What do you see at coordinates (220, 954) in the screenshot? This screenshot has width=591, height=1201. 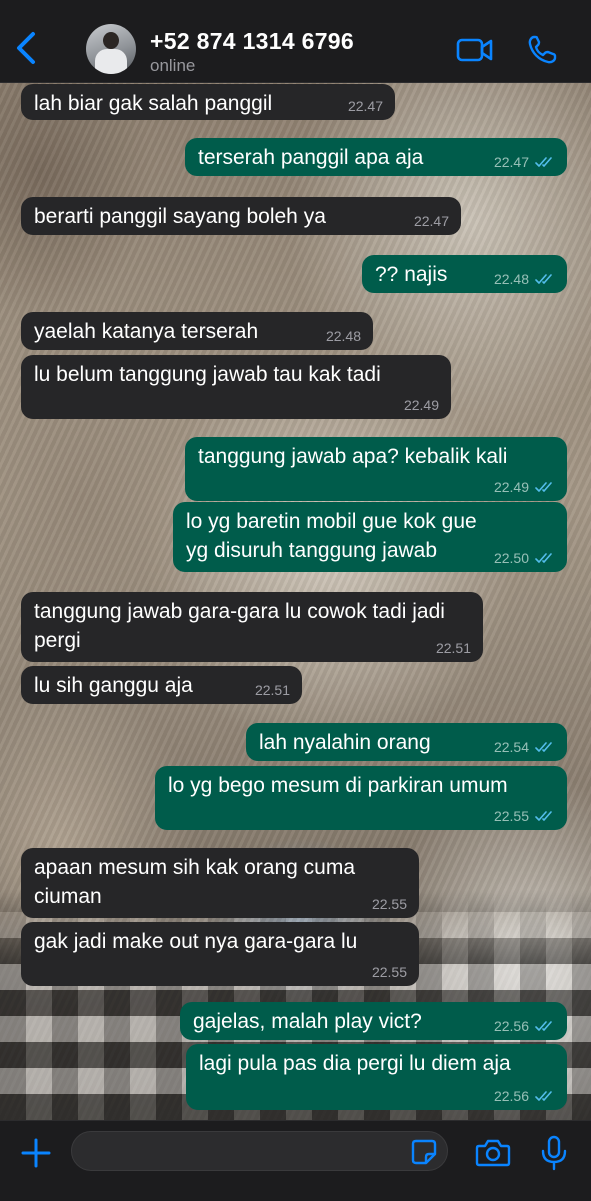 I see `message-incoming: gak jadi make out nya gara-gara lu 22.55` at bounding box center [220, 954].